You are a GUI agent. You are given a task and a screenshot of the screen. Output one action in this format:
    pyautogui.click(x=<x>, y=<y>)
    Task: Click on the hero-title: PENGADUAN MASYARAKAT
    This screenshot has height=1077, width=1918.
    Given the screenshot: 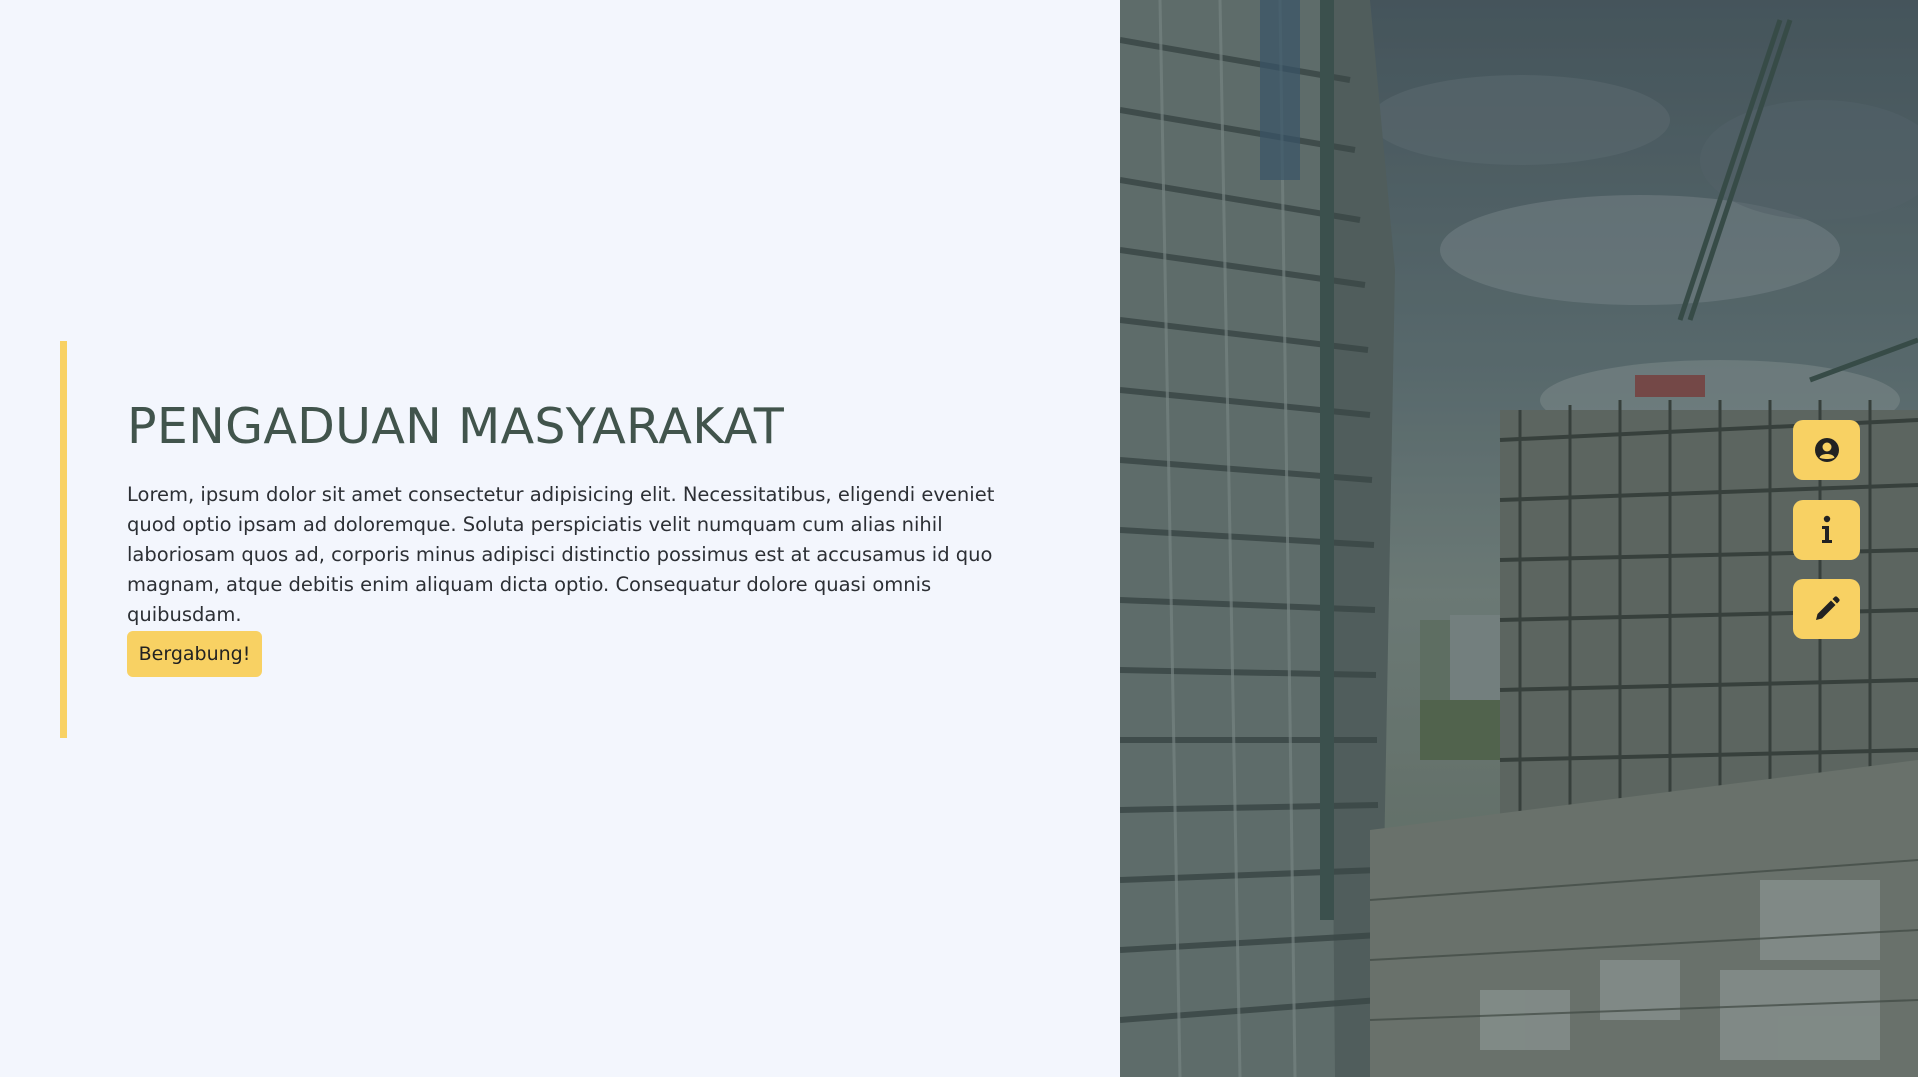 What is the action you would take?
    pyautogui.click(x=456, y=426)
    